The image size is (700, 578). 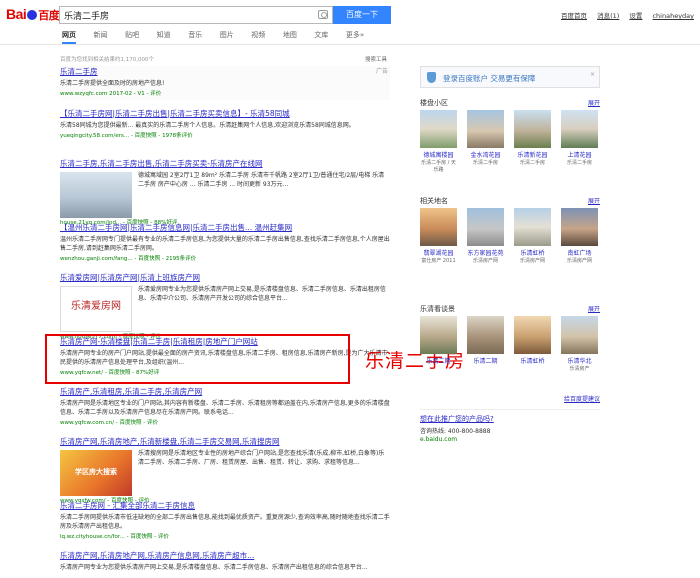 I want to click on feedback-link: 给百度提建议, so click(x=510, y=398).